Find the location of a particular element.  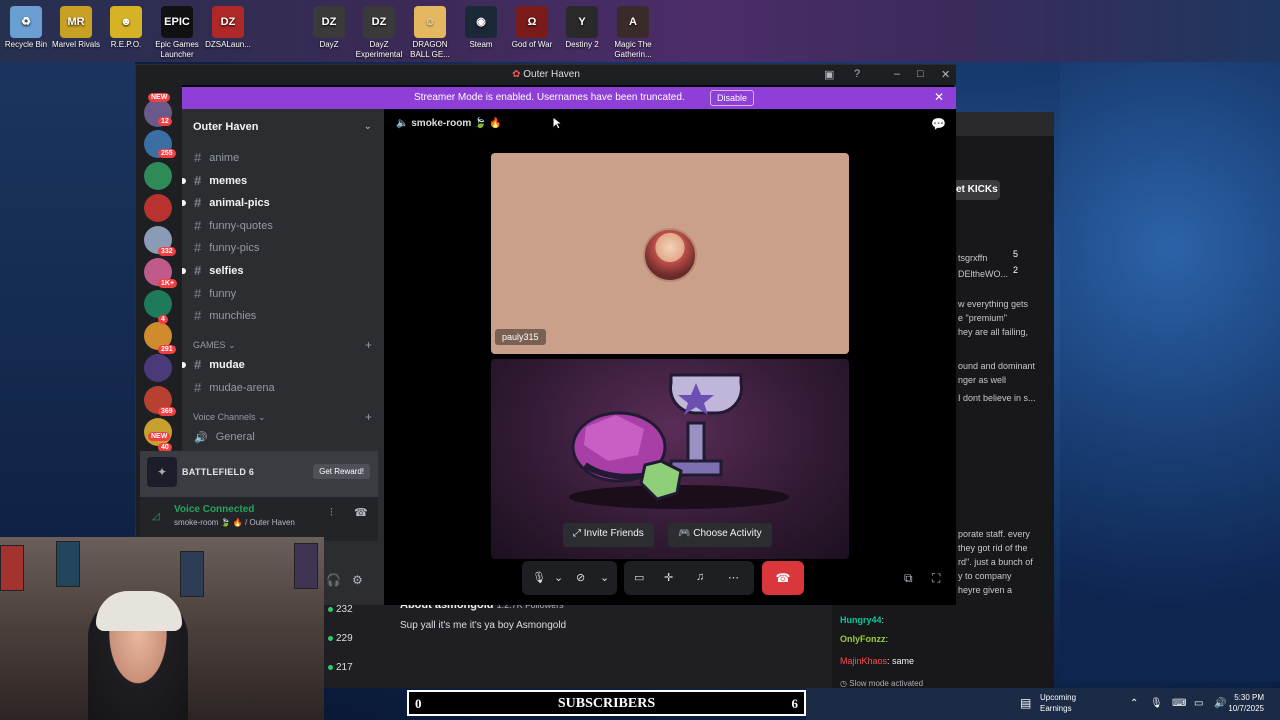

desktop-icon-label: God of War is located at coordinates (532, 44).